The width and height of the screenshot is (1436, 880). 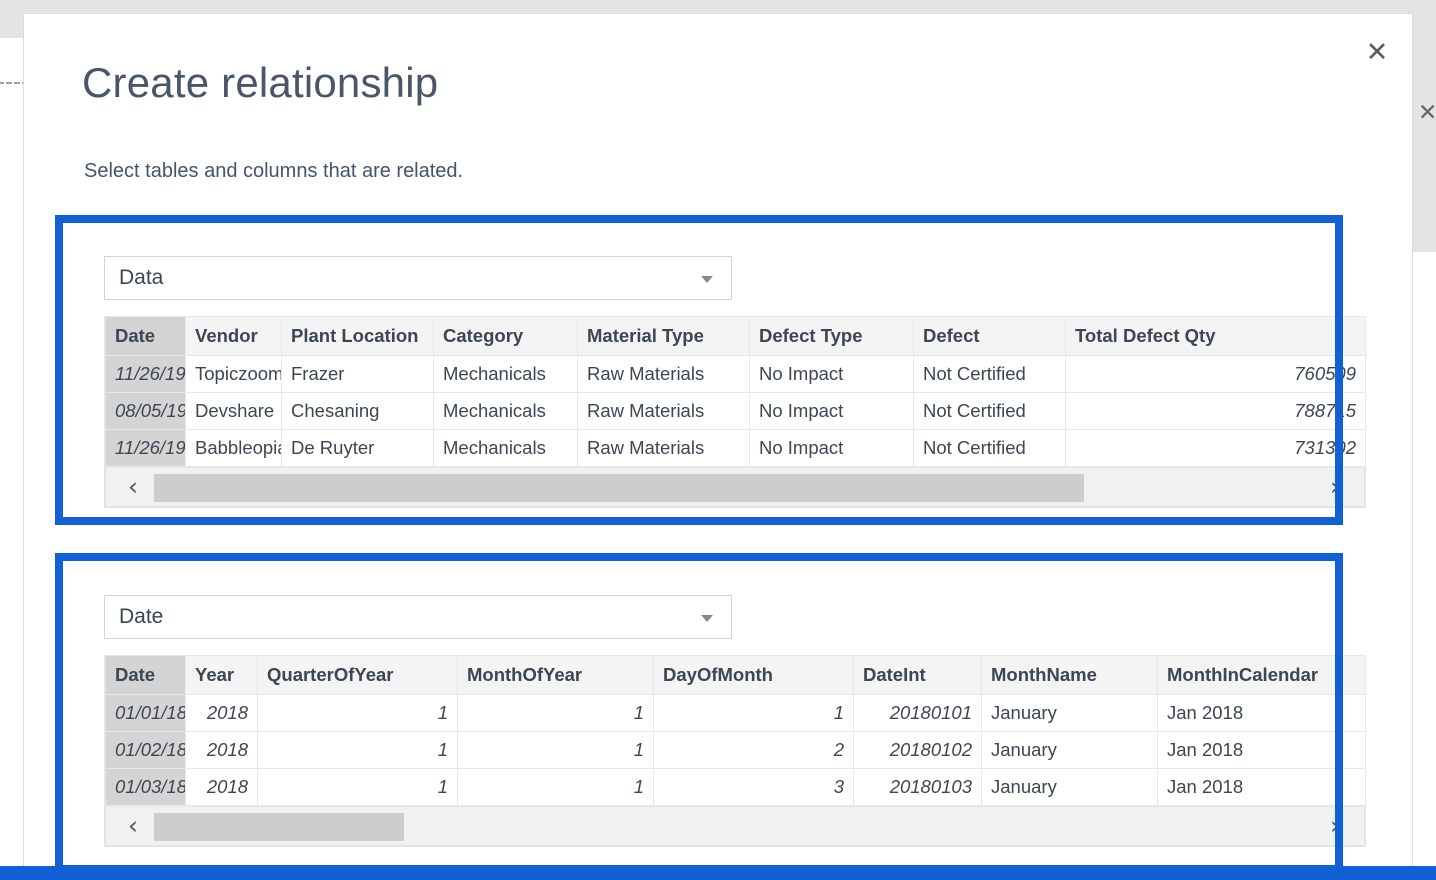 I want to click on column-header-monthname: MonthName, so click(x=1069, y=675).